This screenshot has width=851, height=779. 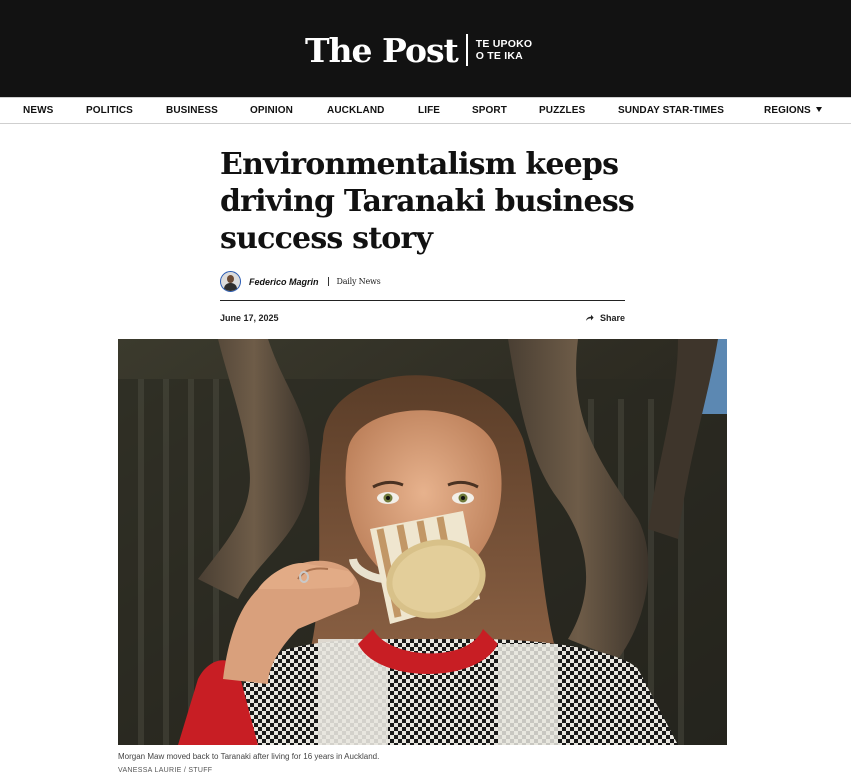 I want to click on site-logo: The Post TE UPOKO O TE IKA, so click(x=418, y=50).